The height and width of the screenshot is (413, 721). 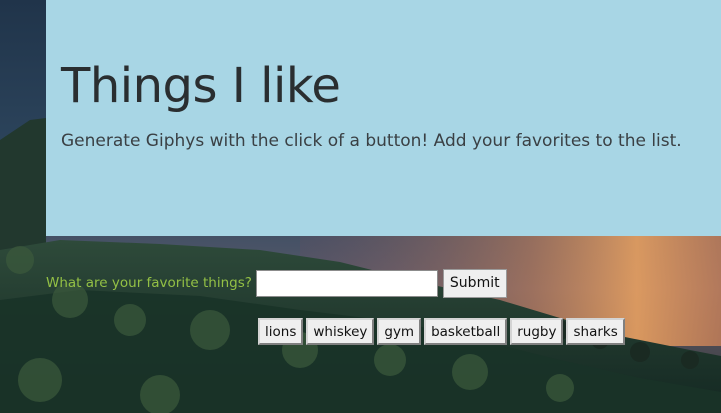 What do you see at coordinates (466, 331) in the screenshot?
I see `tag-button-basketball: basketball` at bounding box center [466, 331].